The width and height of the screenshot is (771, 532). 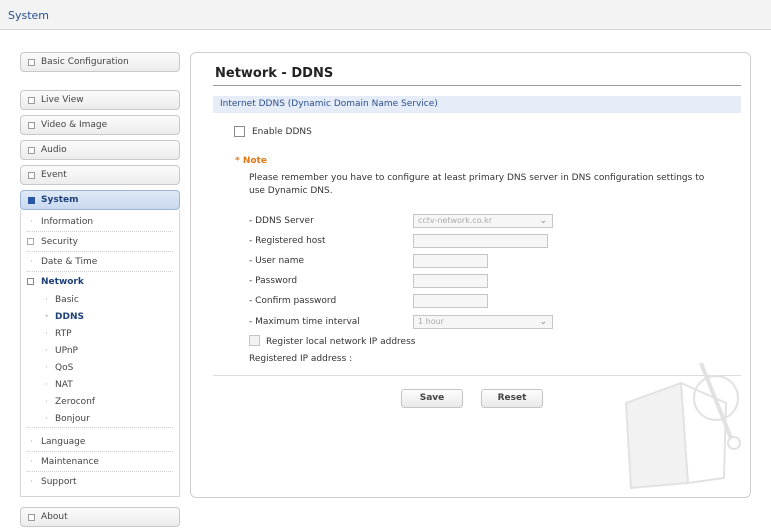 What do you see at coordinates (287, 241) in the screenshot?
I see `registered-host-label: - Registered host` at bounding box center [287, 241].